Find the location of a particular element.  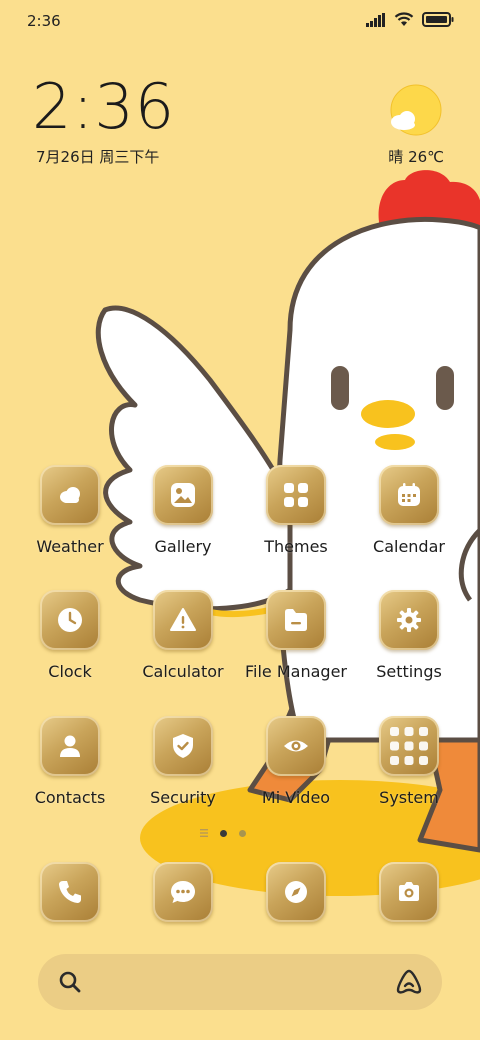

app-clock: Clock is located at coordinates (70, 645).